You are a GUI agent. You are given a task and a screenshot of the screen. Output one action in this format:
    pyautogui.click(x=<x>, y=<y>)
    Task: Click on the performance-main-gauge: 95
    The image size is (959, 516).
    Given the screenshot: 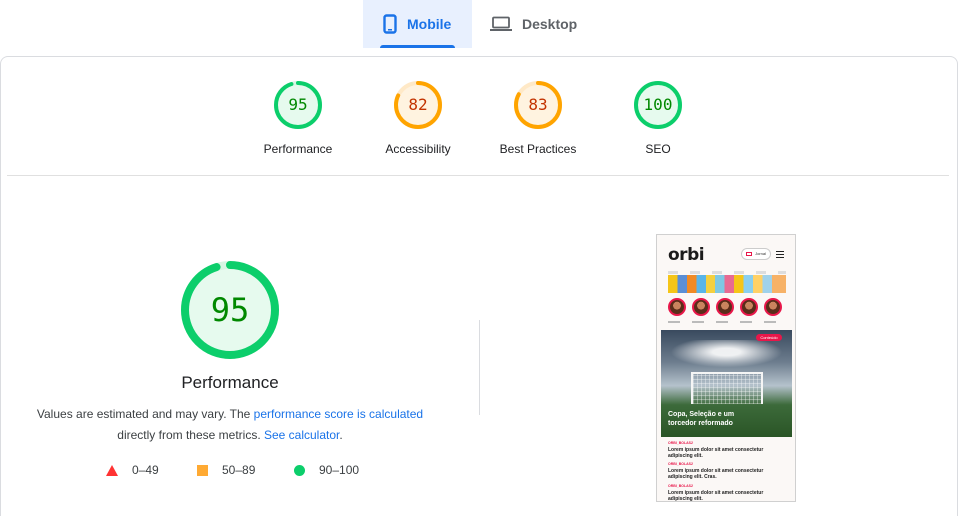 What is the action you would take?
    pyautogui.click(x=230, y=310)
    